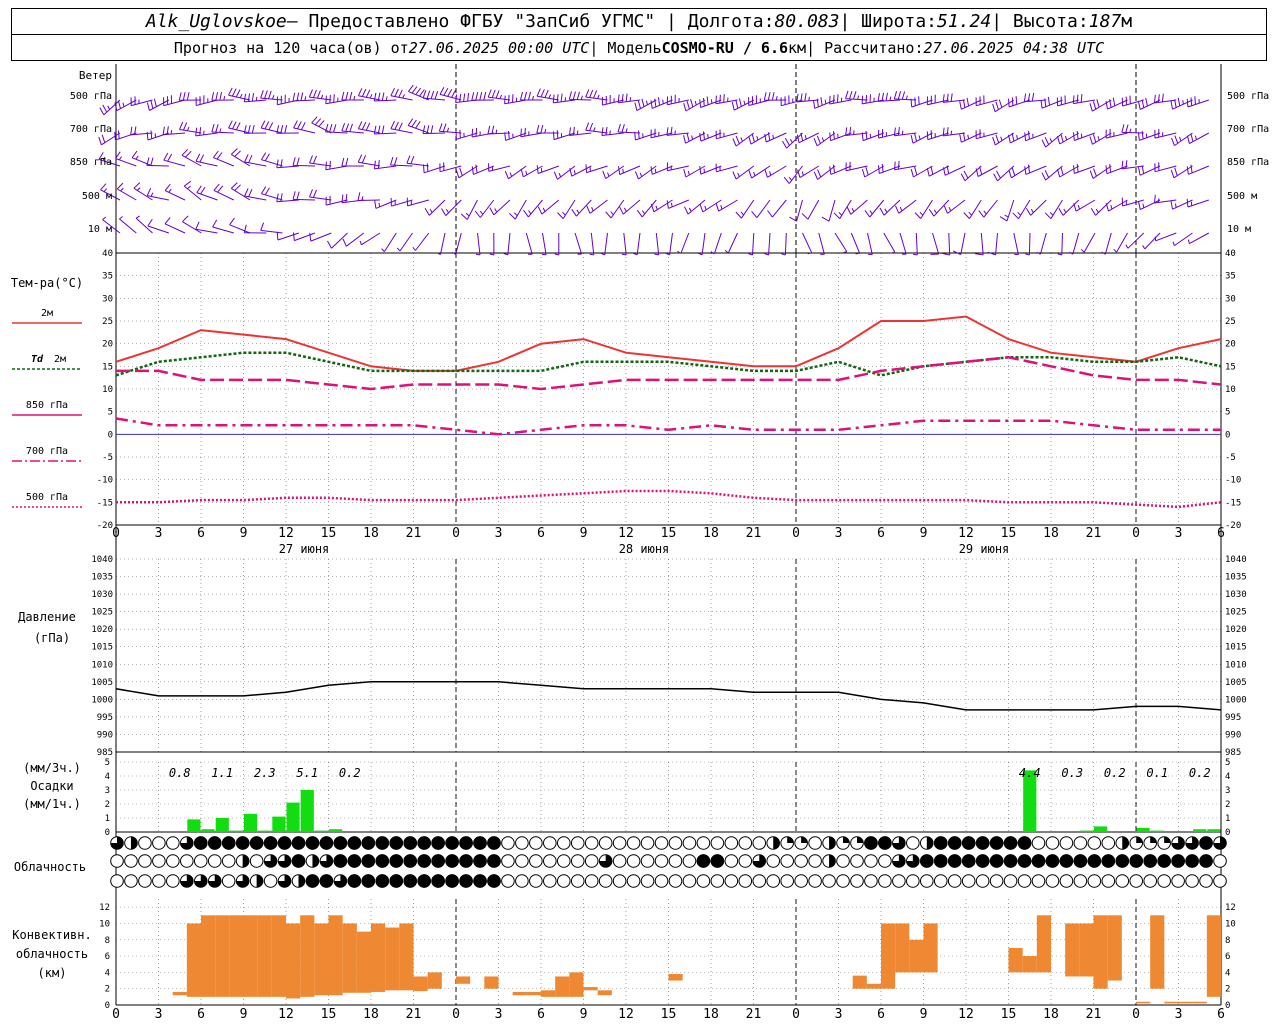  What do you see at coordinates (102, 700) in the screenshot?
I see `pressure-tick-left: 1000` at bounding box center [102, 700].